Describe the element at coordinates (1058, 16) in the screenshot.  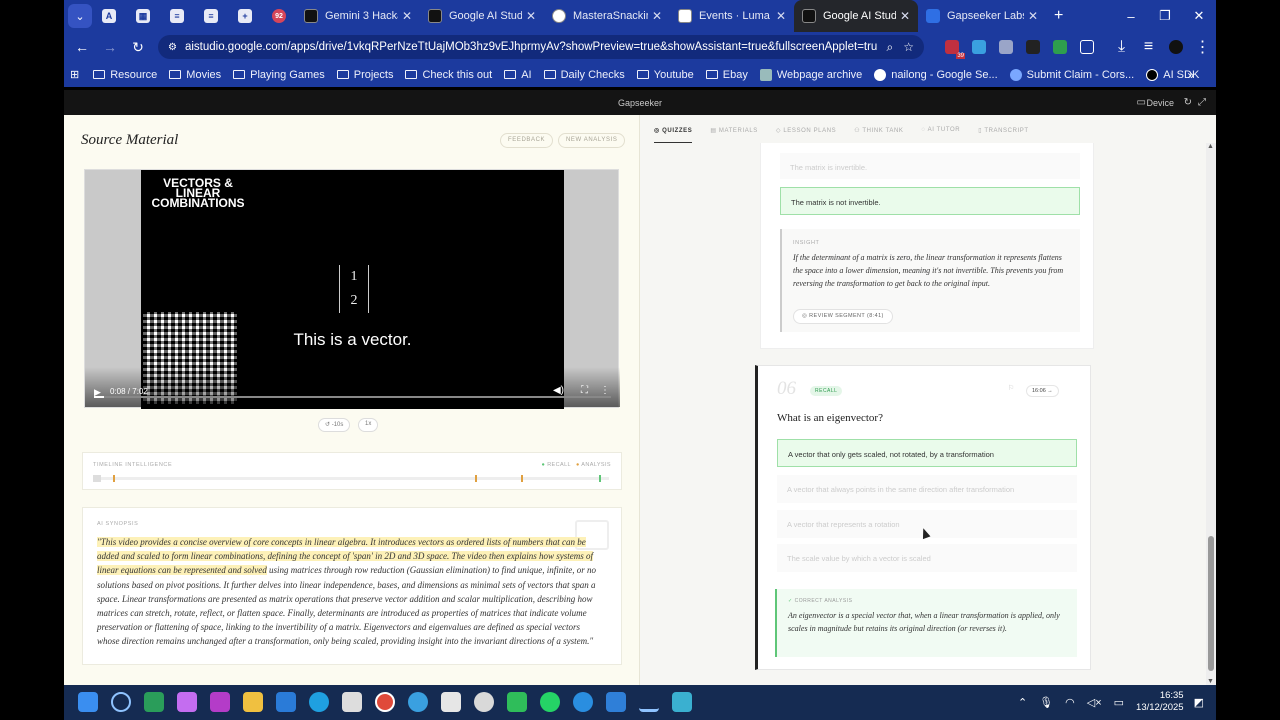
I see `new-tab-button: +` at that location.